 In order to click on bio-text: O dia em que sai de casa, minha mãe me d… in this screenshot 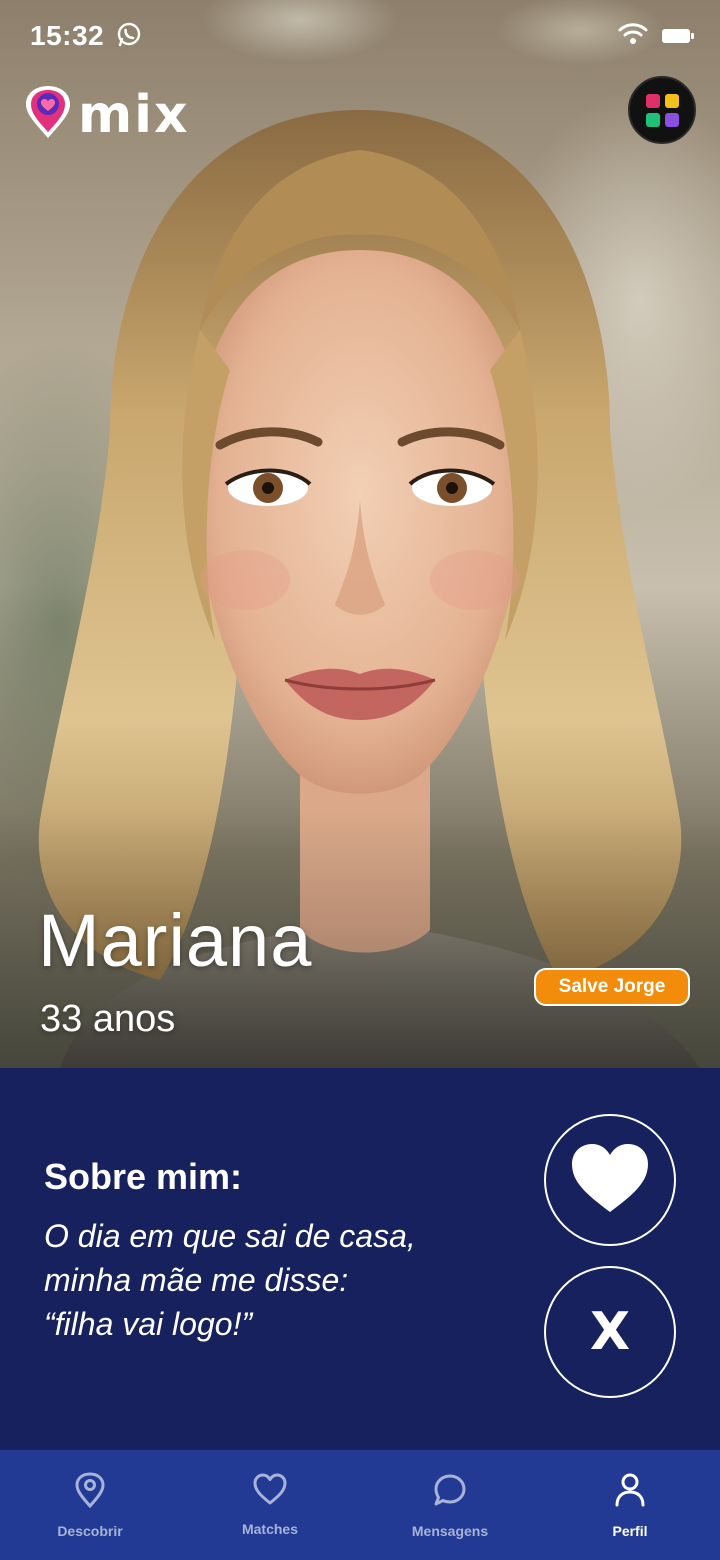, I will do `click(274, 1280)`.